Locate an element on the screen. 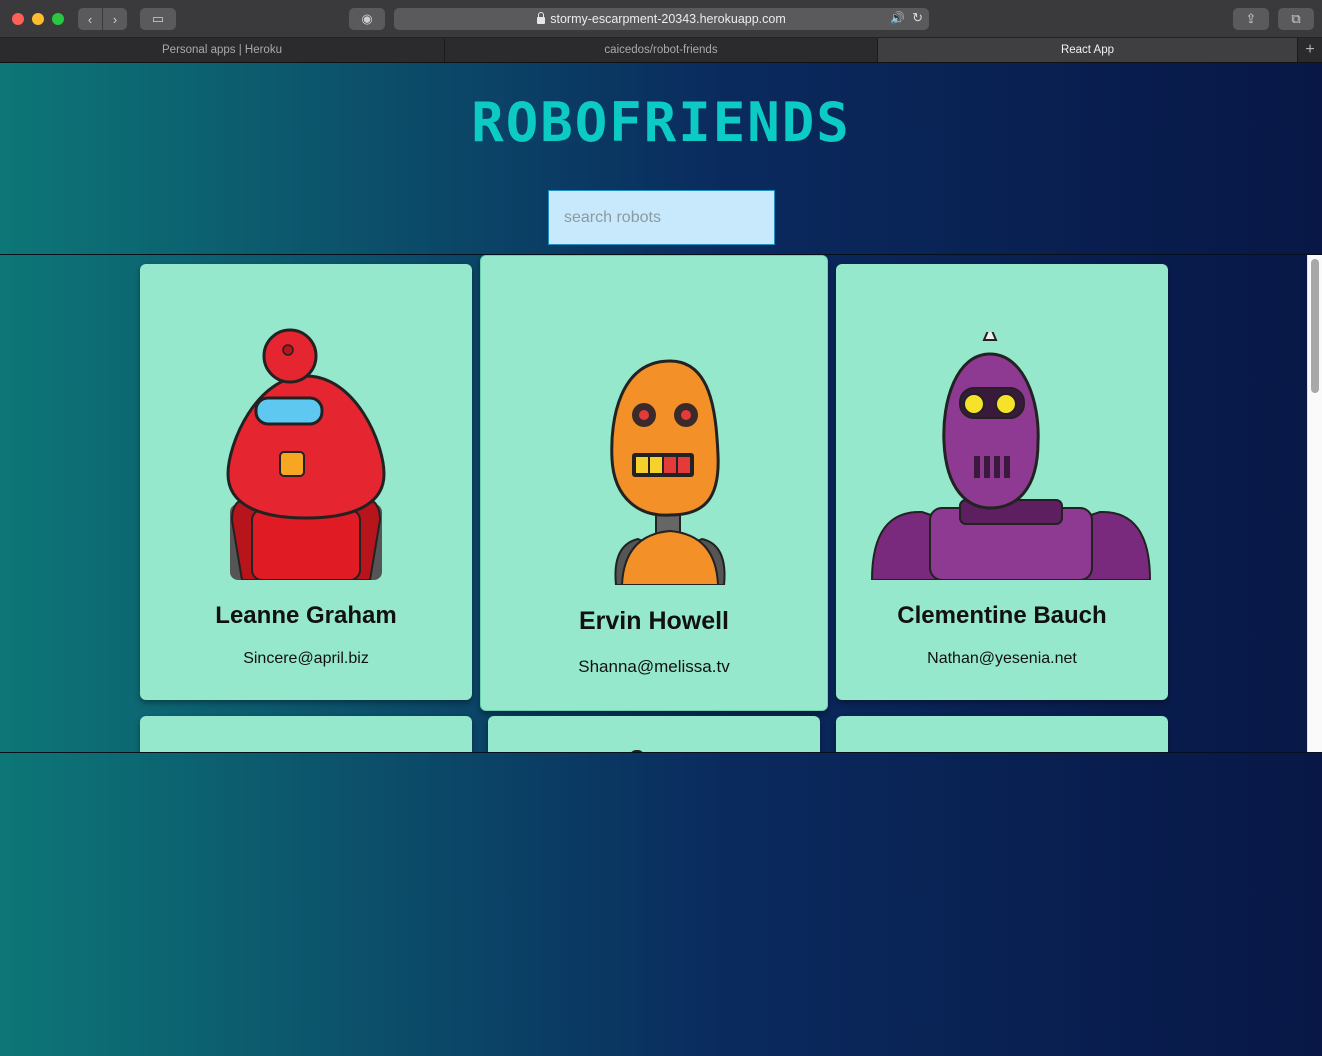 This screenshot has width=1322, height=1056. reload-icon: ↻ is located at coordinates (917, 18).